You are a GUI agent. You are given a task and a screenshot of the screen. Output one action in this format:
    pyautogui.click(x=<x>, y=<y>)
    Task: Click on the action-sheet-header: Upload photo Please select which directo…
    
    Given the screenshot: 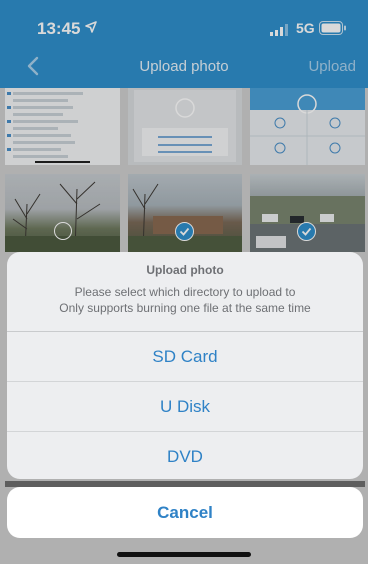 What is the action you would take?
    pyautogui.click(x=185, y=292)
    